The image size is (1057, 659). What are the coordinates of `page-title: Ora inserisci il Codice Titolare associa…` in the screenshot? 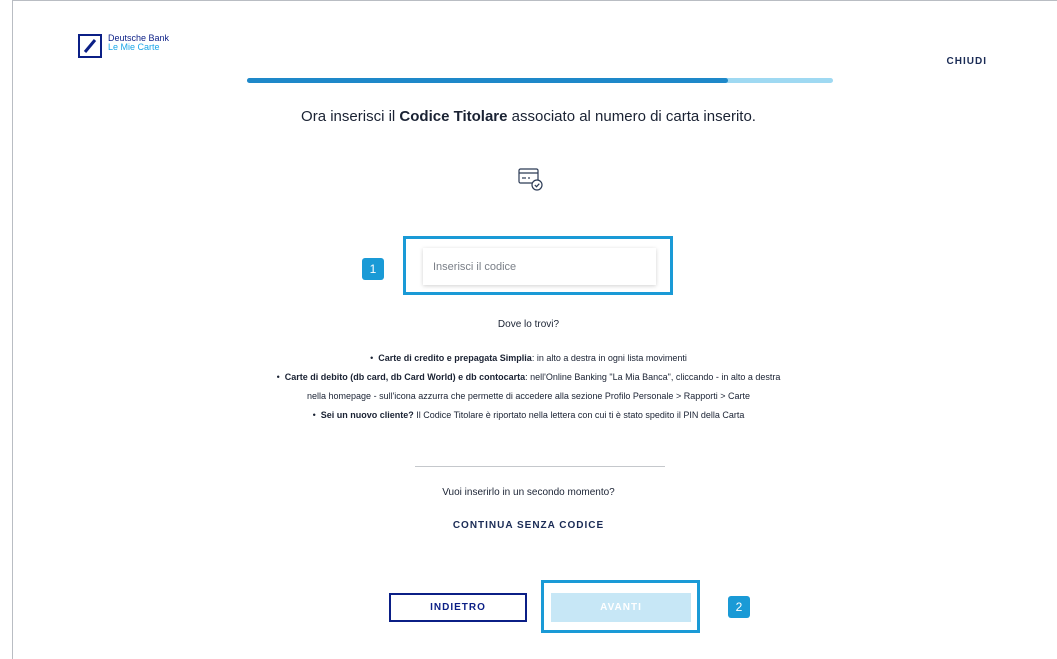 It's located at (528, 116).